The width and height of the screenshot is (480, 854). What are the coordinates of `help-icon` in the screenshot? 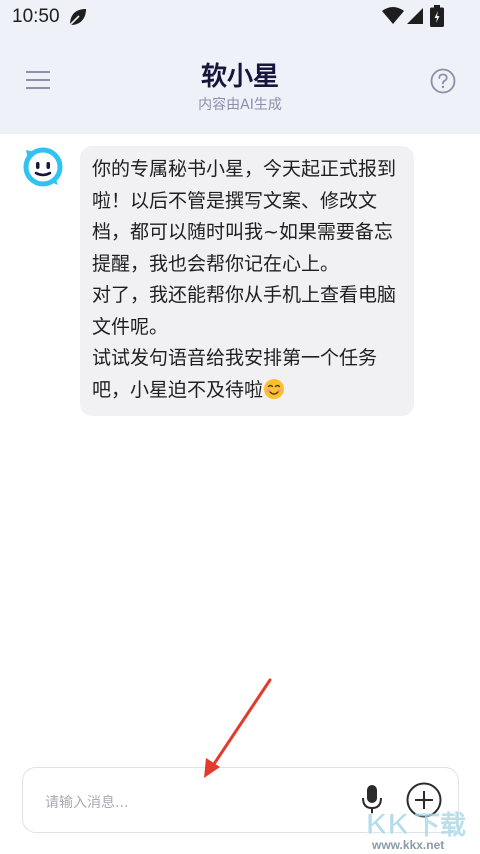 It's located at (443, 81).